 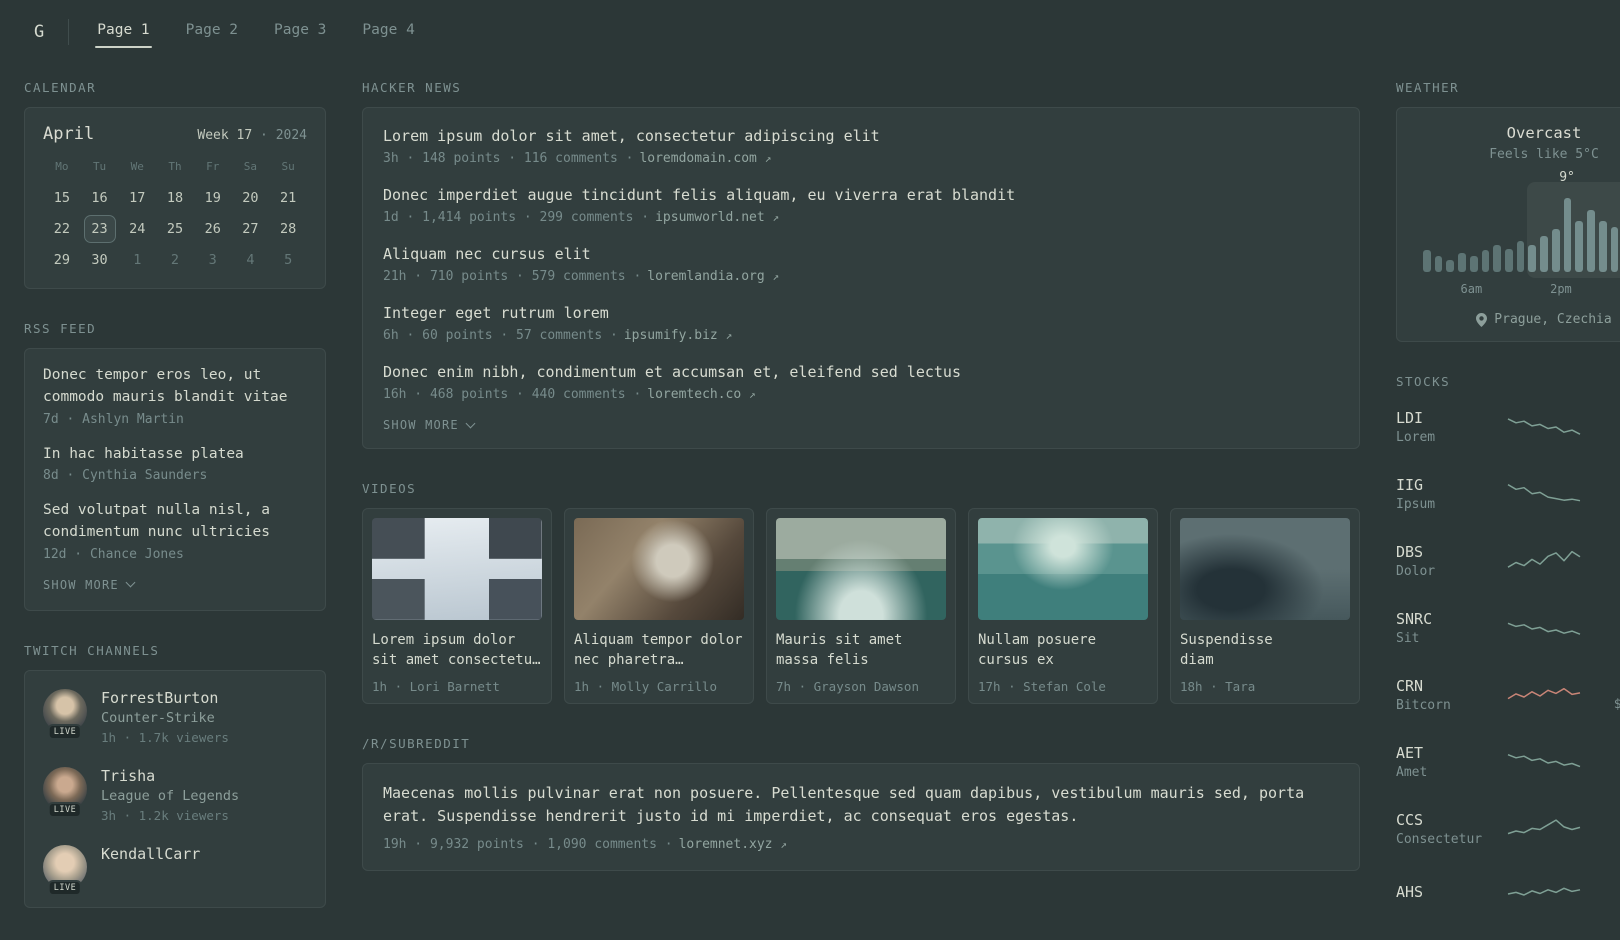 What do you see at coordinates (137, 198) in the screenshot?
I see `calendar-day: 17` at bounding box center [137, 198].